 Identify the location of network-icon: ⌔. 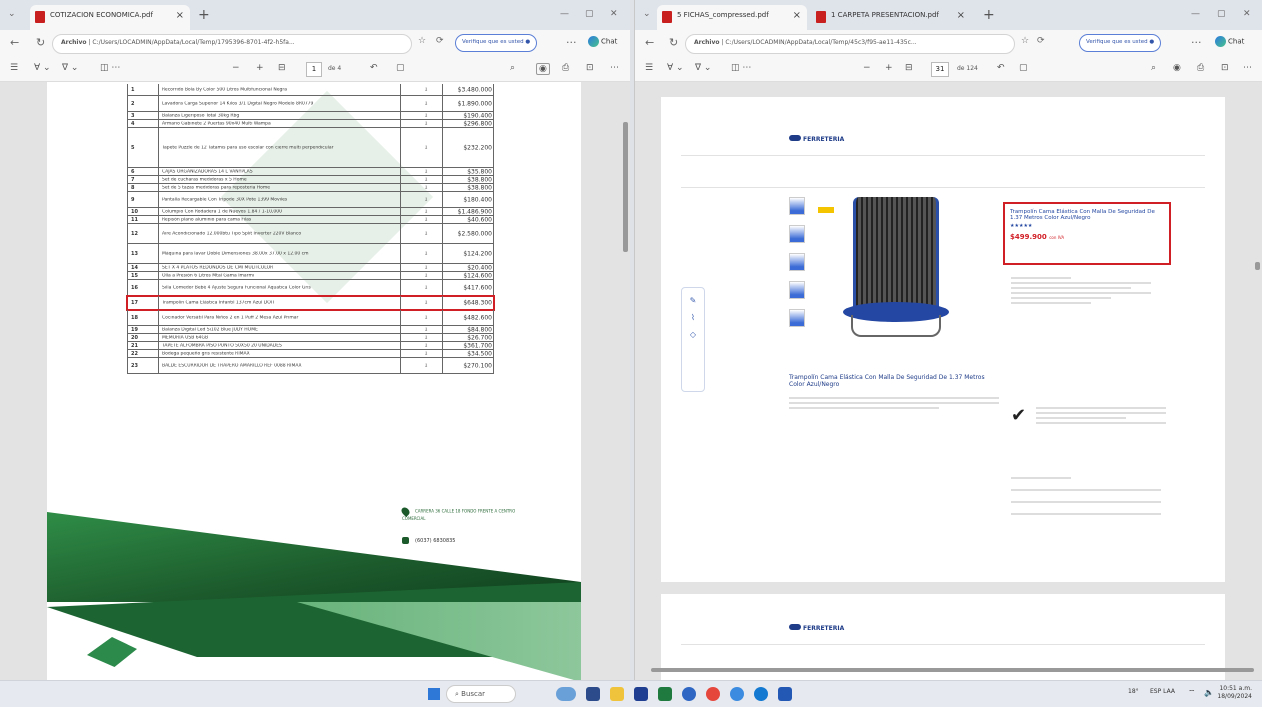
(1192, 693).